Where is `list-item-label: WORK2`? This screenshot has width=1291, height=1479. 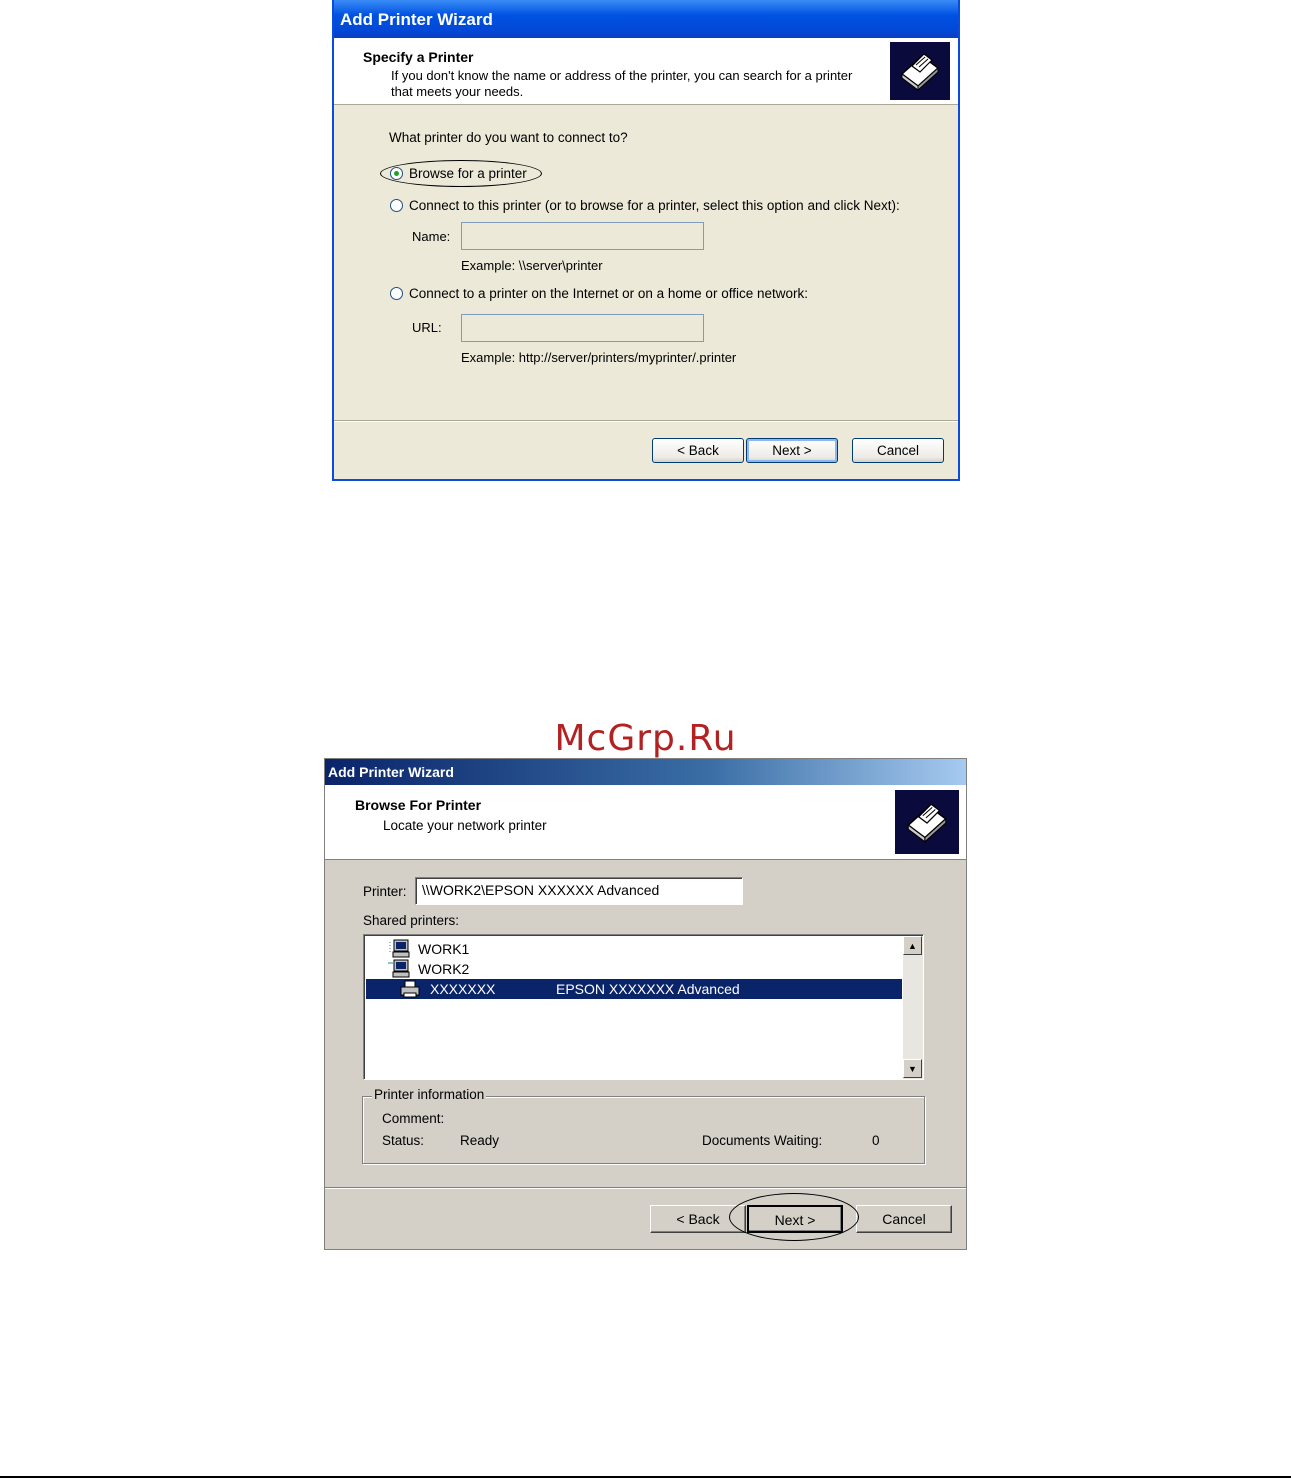
list-item-label: WORK2 is located at coordinates (444, 969).